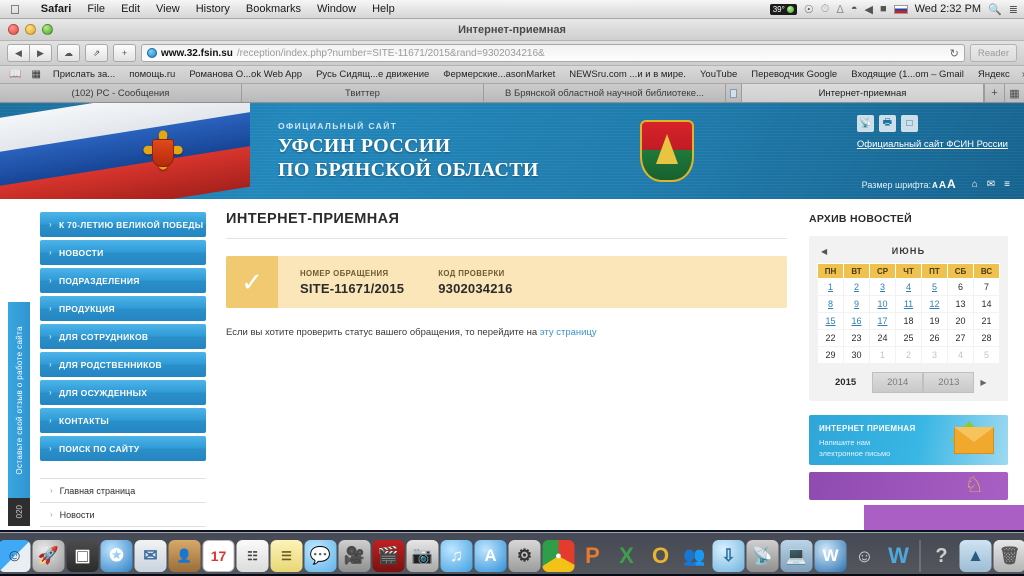 The height and width of the screenshot is (576, 1024). What do you see at coordinates (273, 9) in the screenshot?
I see `menu-item-bookmarks: Bookmarks` at bounding box center [273, 9].